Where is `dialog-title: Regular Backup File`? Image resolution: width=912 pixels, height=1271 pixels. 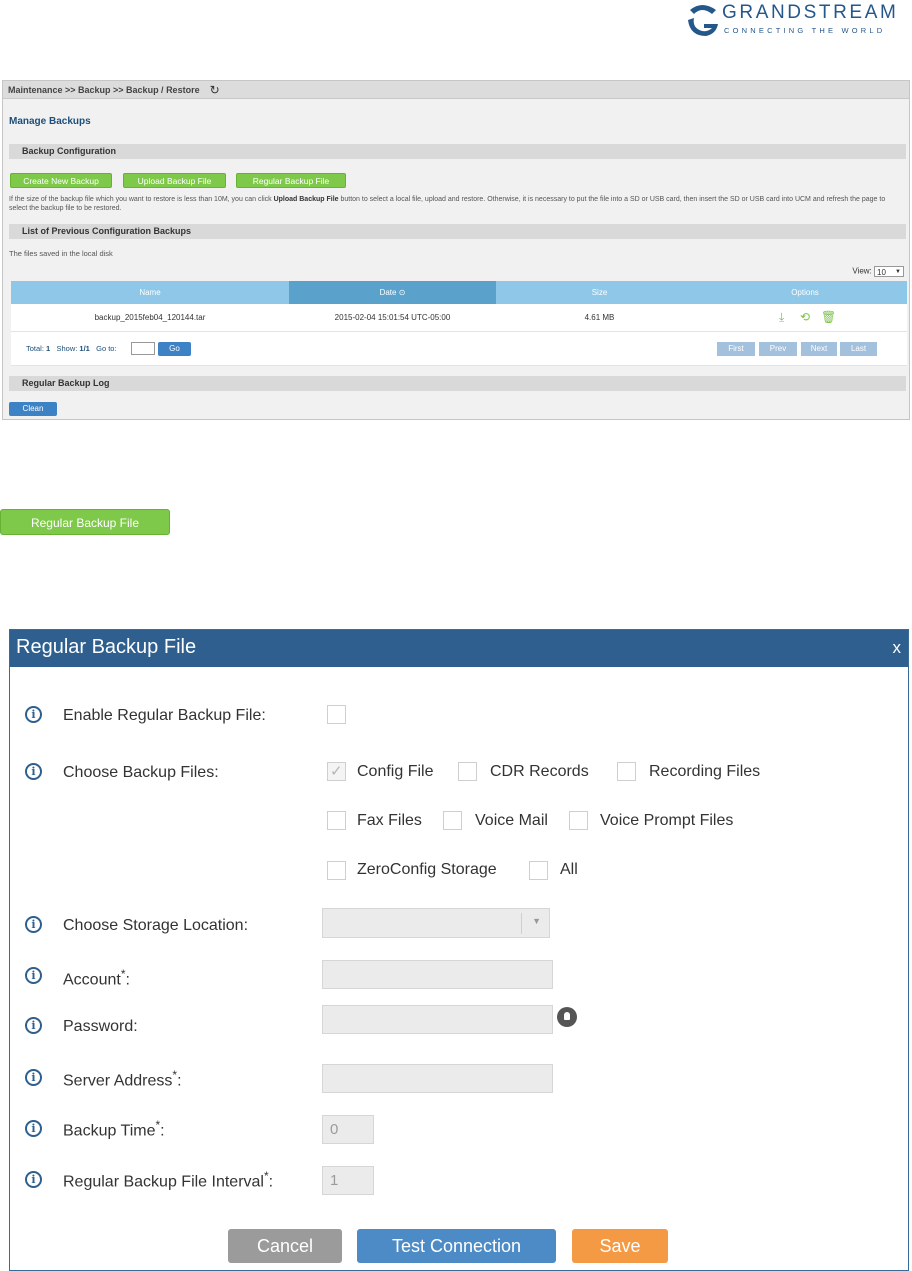 dialog-title: Regular Backup File is located at coordinates (106, 647).